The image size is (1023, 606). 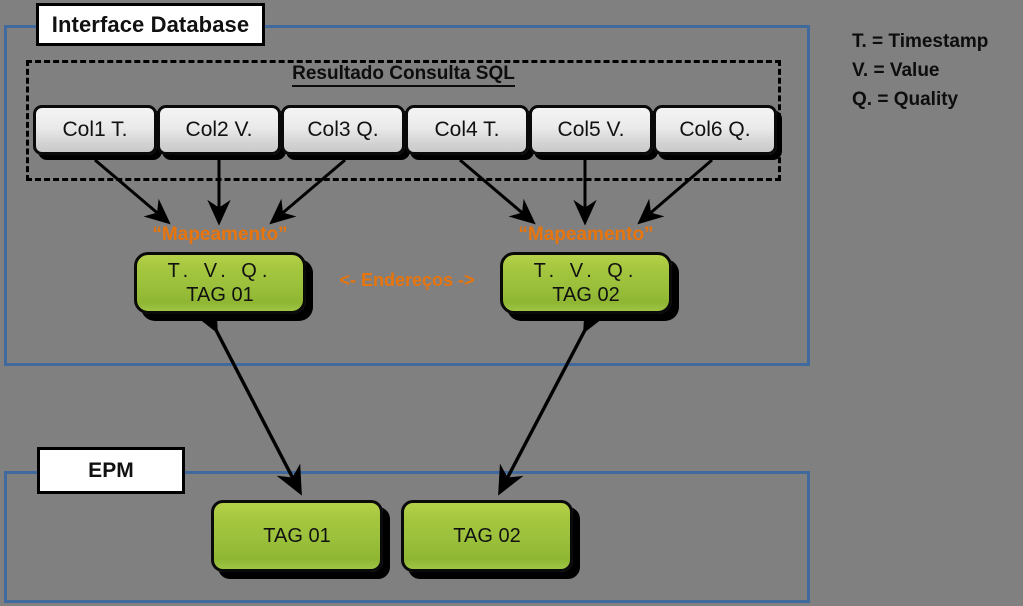 I want to click on legend-item-value: V. = Value, so click(x=896, y=70).